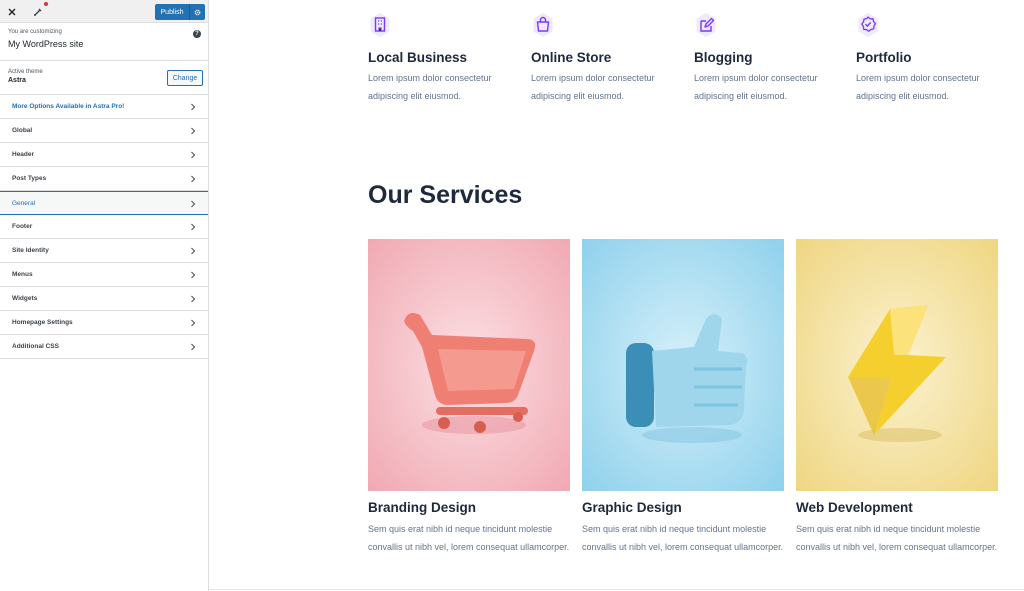 The width and height of the screenshot is (1024, 591). Describe the element at coordinates (897, 365) in the screenshot. I see `lightning-bolt-image` at that location.